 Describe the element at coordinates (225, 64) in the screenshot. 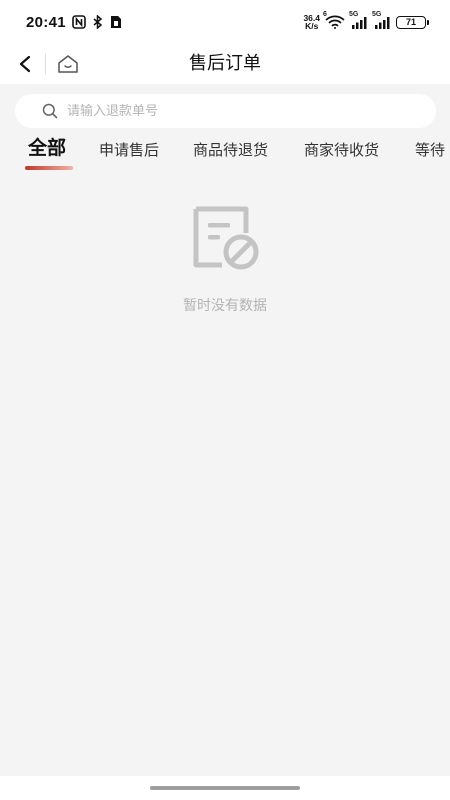

I see `nav-bar: 售后订单` at that location.